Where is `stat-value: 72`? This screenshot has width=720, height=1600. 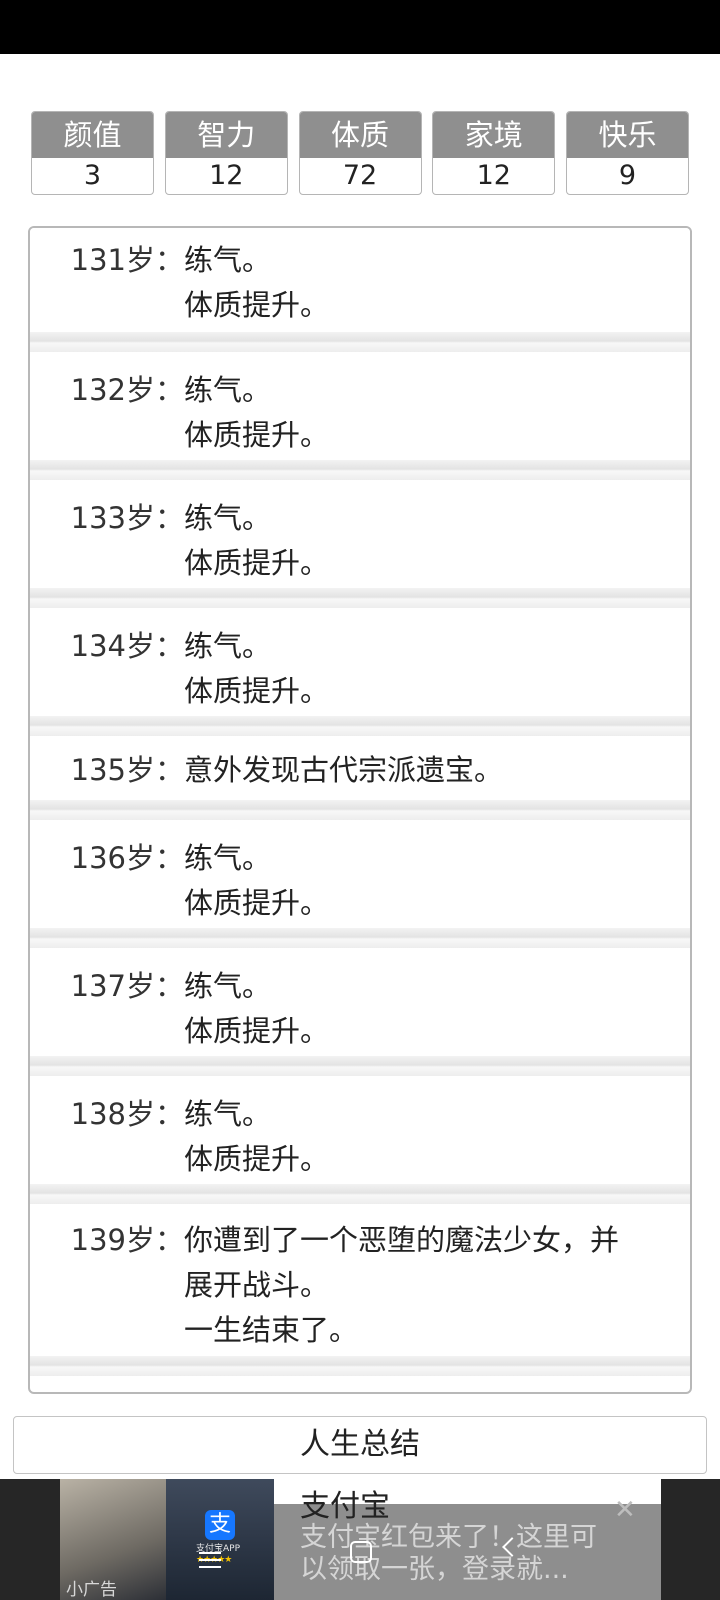
stat-value: 72 is located at coordinates (360, 175).